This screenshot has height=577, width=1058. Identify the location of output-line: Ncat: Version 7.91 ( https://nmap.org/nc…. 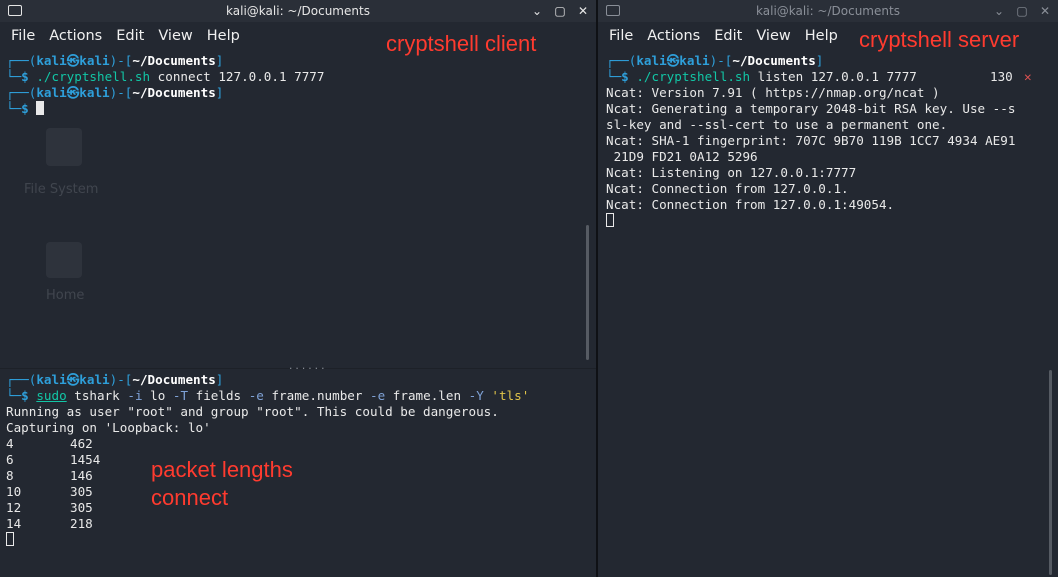
(773, 92).